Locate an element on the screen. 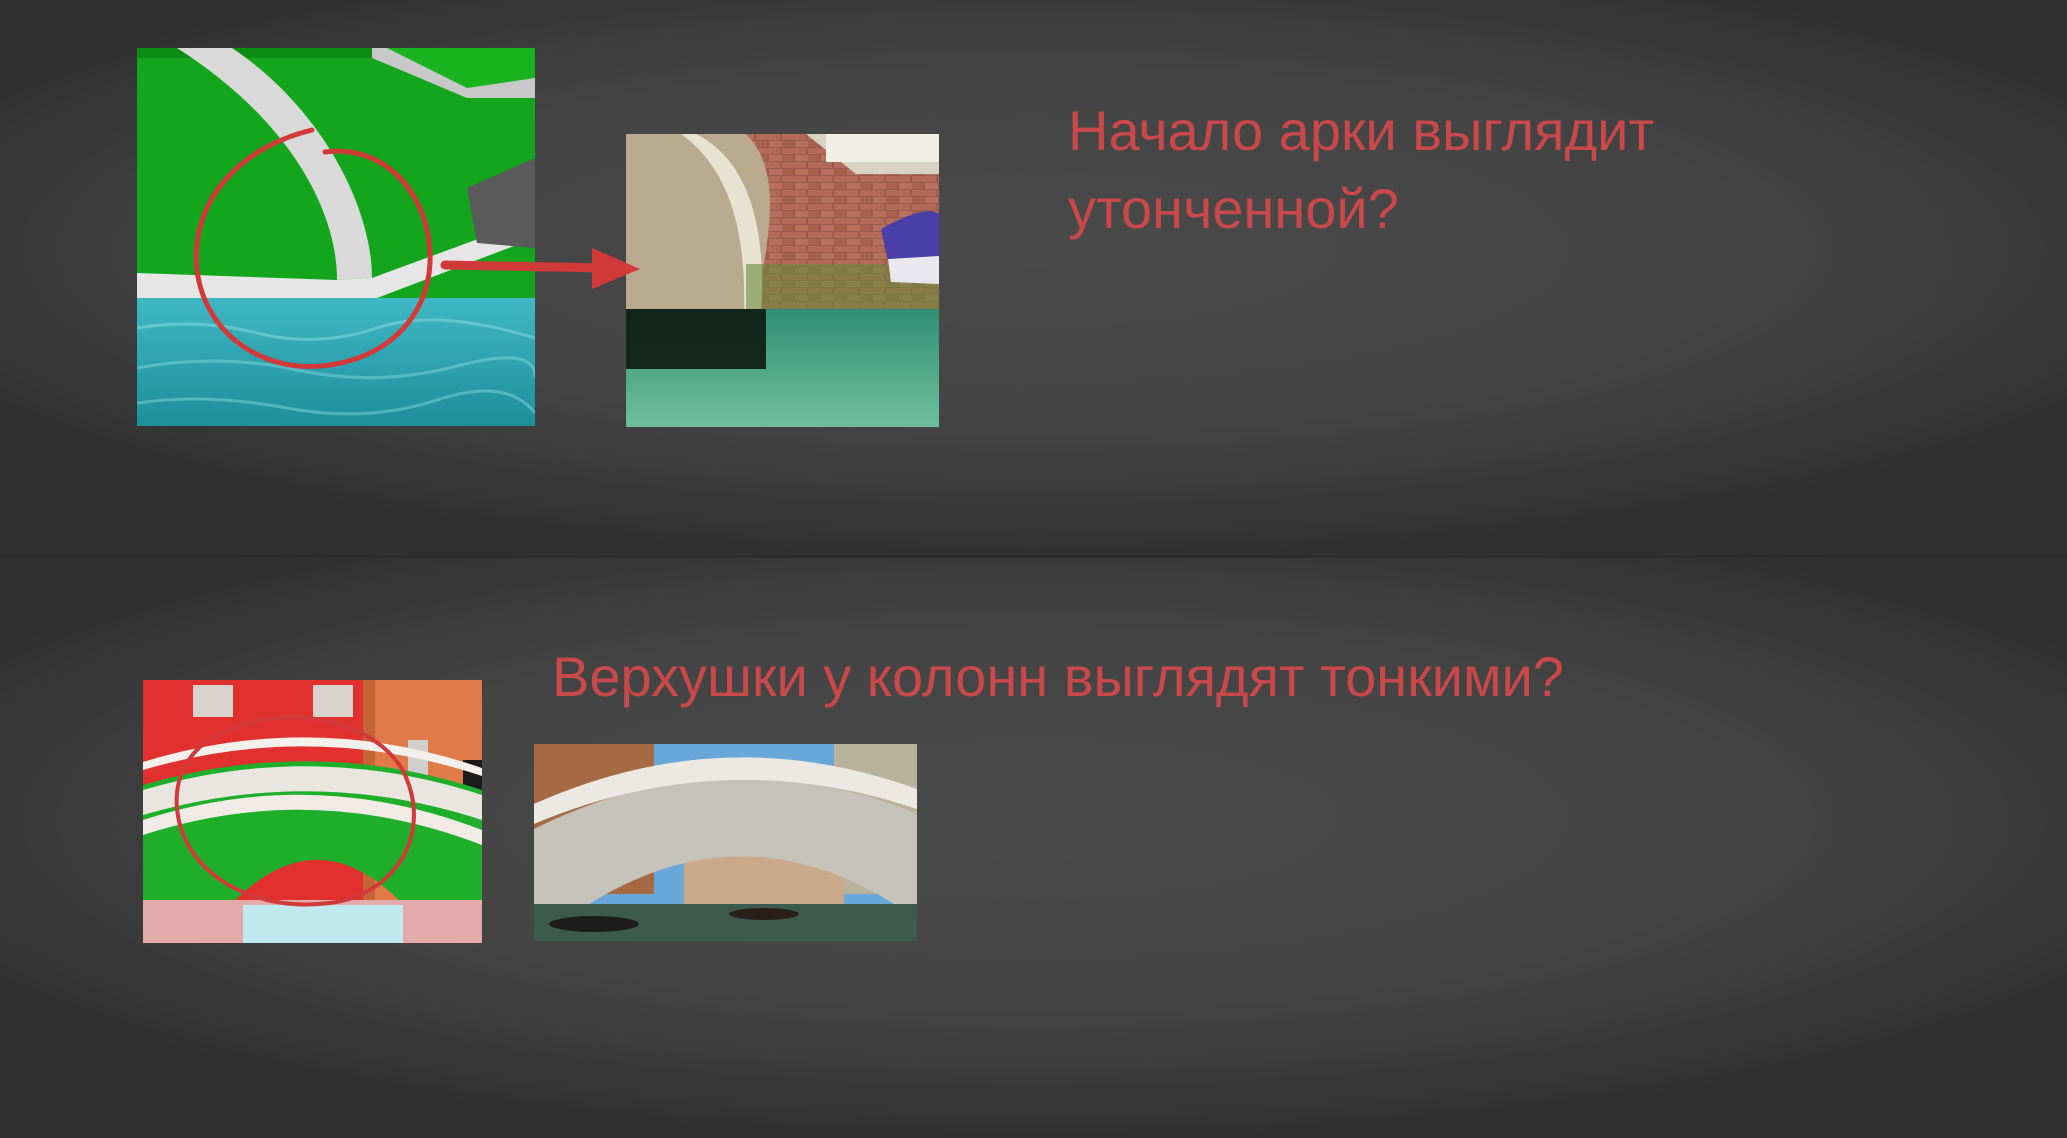 This screenshot has height=1138, width=2067. annotation-balustrade-question: Верхушки у колонн выглядят тонкими? is located at coordinates (1058, 677).